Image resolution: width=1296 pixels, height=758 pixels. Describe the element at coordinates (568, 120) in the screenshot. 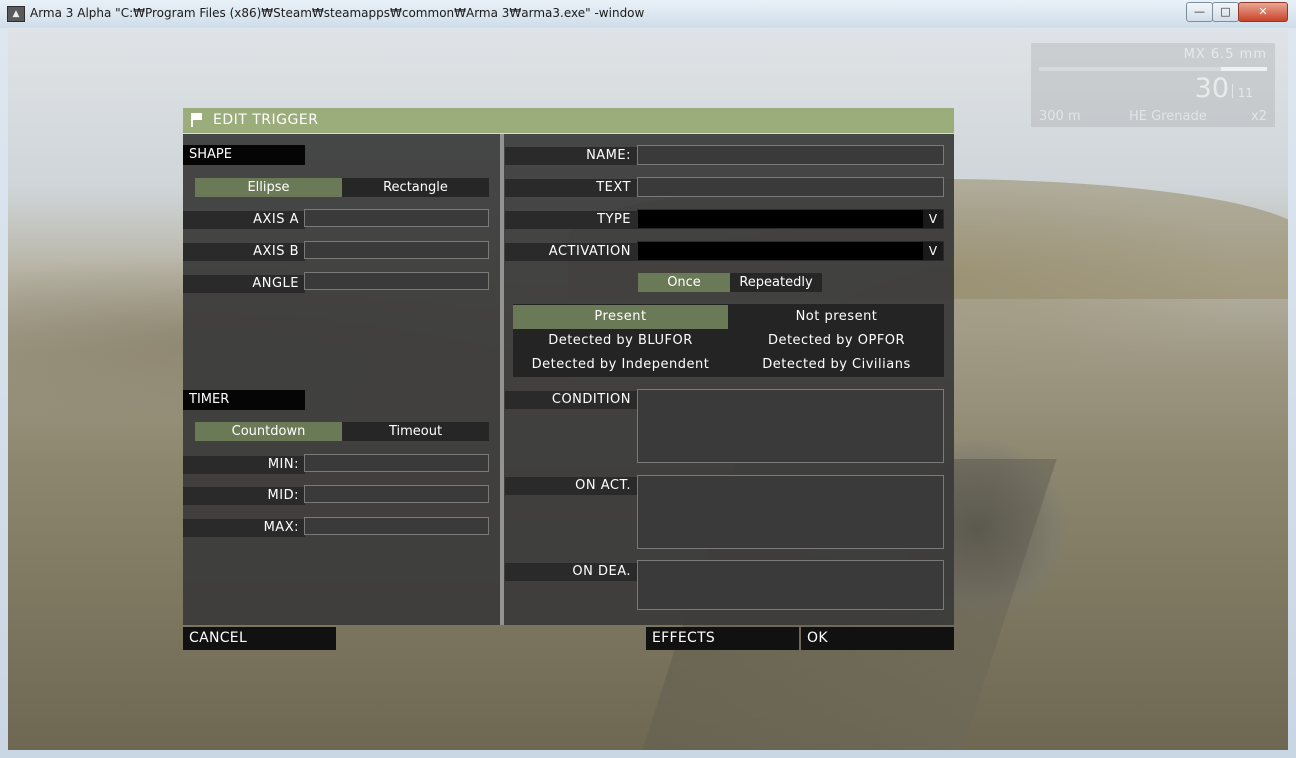

I see `dialog-header: EDIT TRIGGER` at that location.